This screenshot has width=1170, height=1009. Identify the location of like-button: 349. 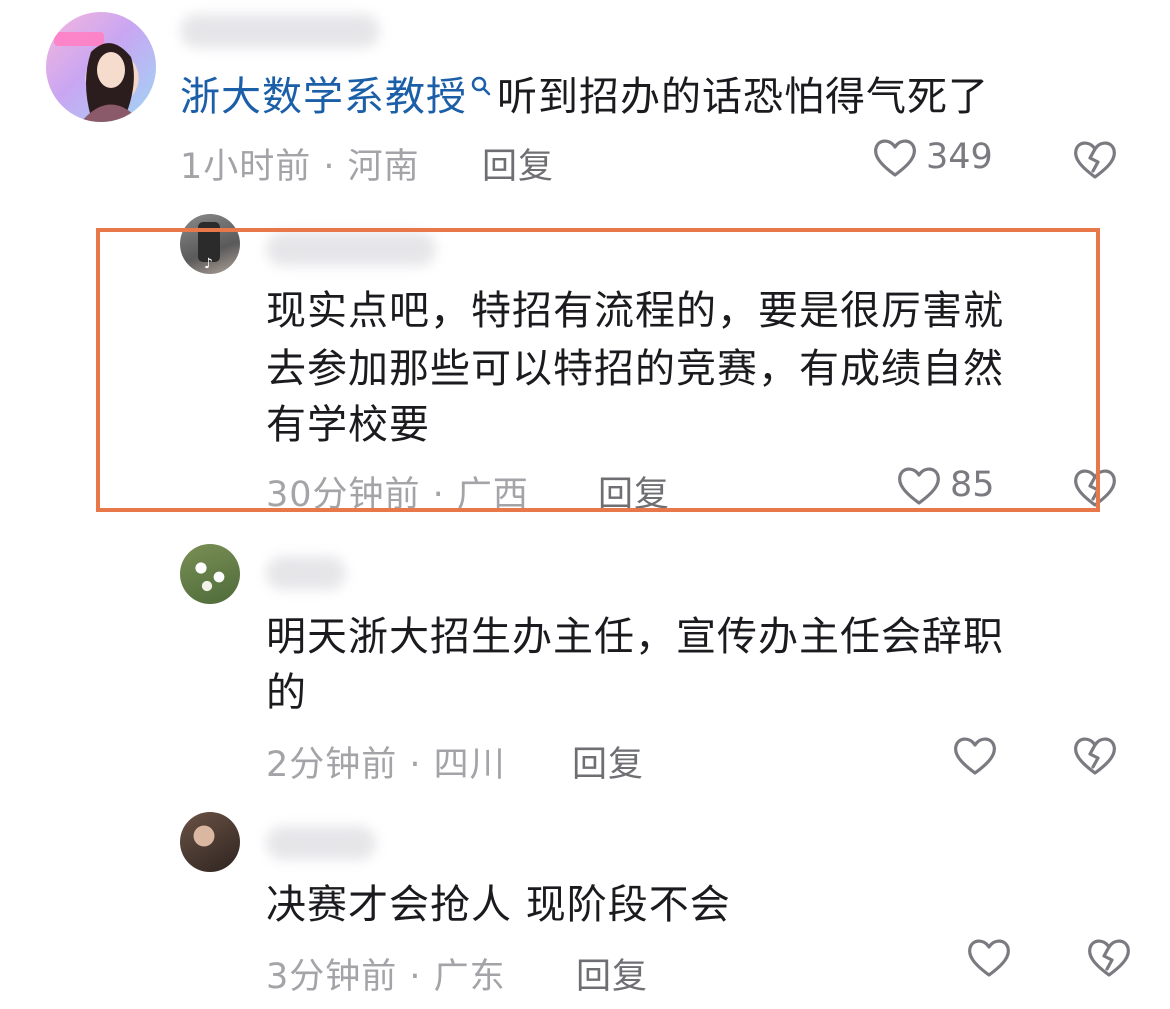
(932, 157).